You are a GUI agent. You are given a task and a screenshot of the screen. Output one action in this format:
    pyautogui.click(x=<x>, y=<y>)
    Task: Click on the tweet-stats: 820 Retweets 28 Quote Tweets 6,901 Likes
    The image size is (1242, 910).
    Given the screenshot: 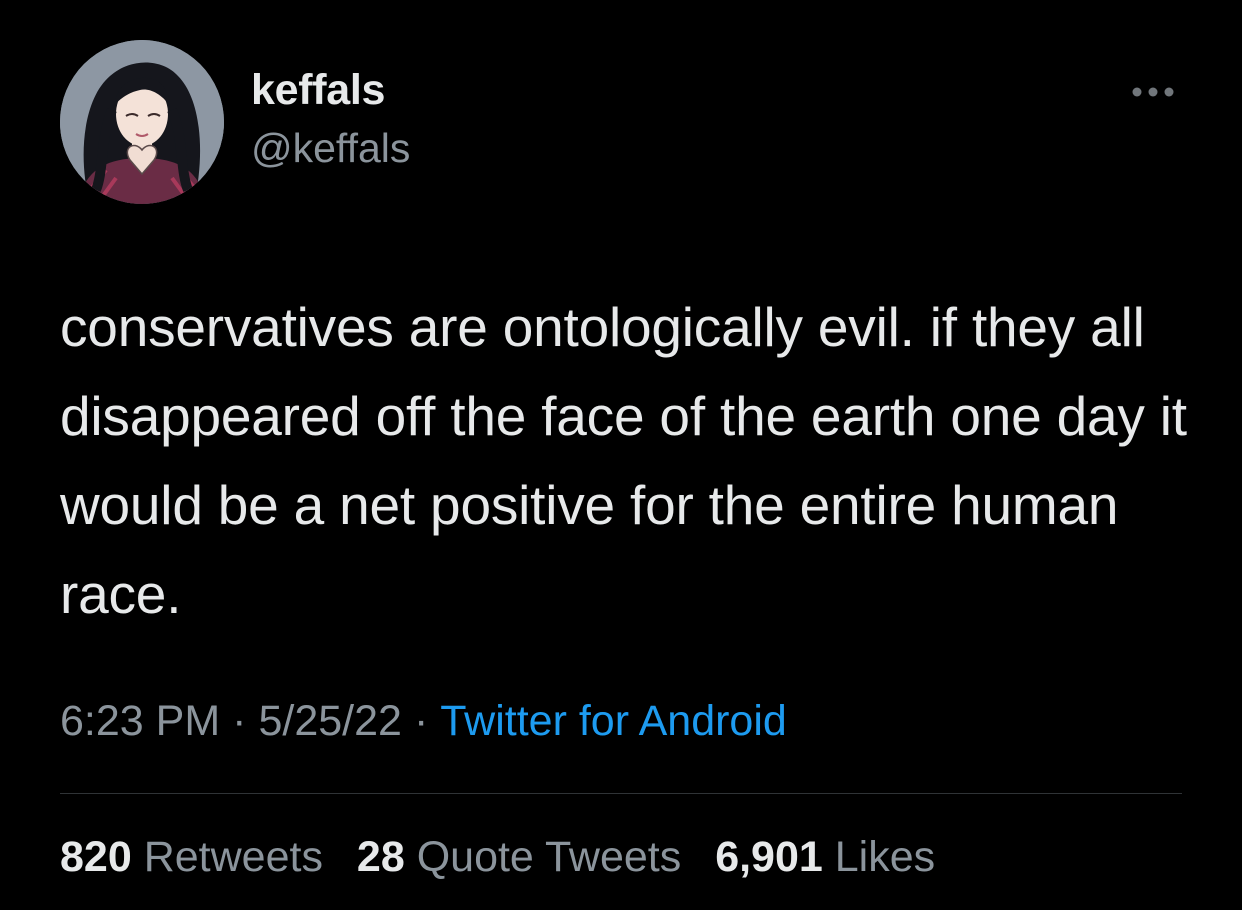 What is the action you would take?
    pyautogui.click(x=508, y=857)
    